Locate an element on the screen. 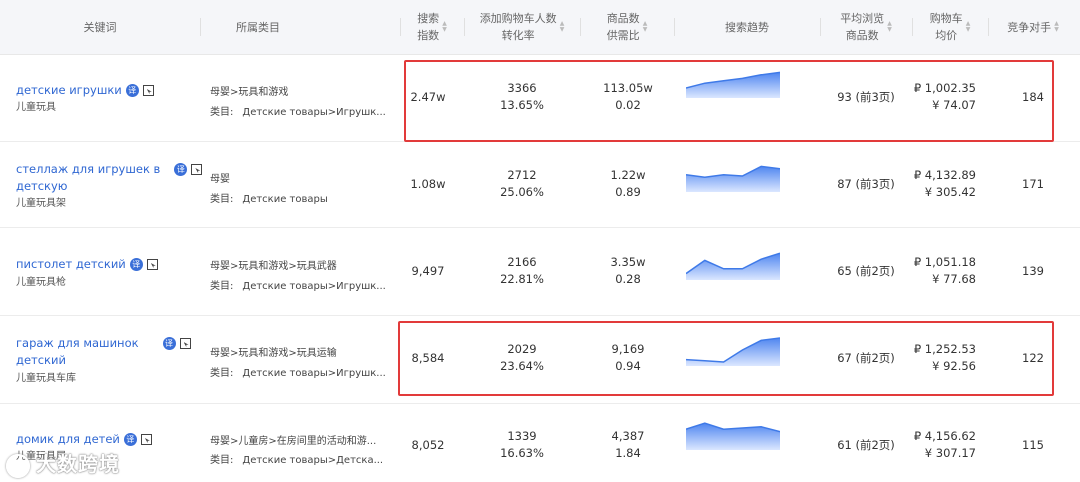  cart-price-value: ₽ 4,132.89 ¥ 305.42 is located at coordinates (944, 183).